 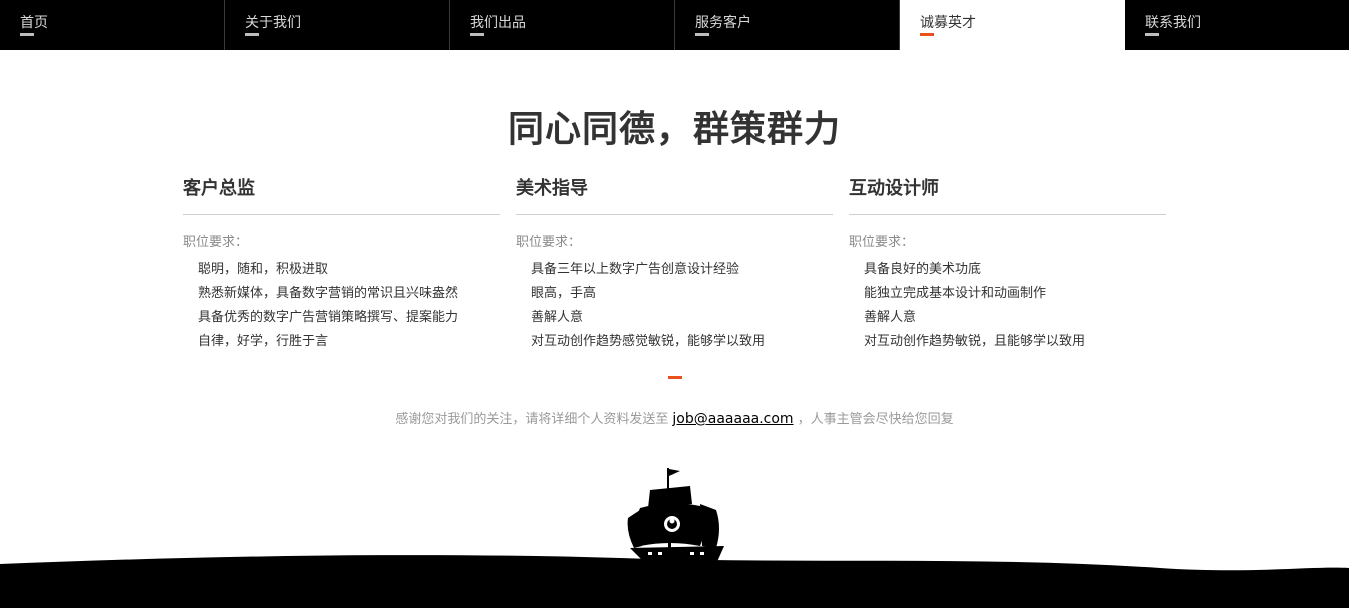 What do you see at coordinates (532, 419) in the screenshot?
I see `contact-text-before: 感谢您对我们的关注，请将详细个人资料发送至` at bounding box center [532, 419].